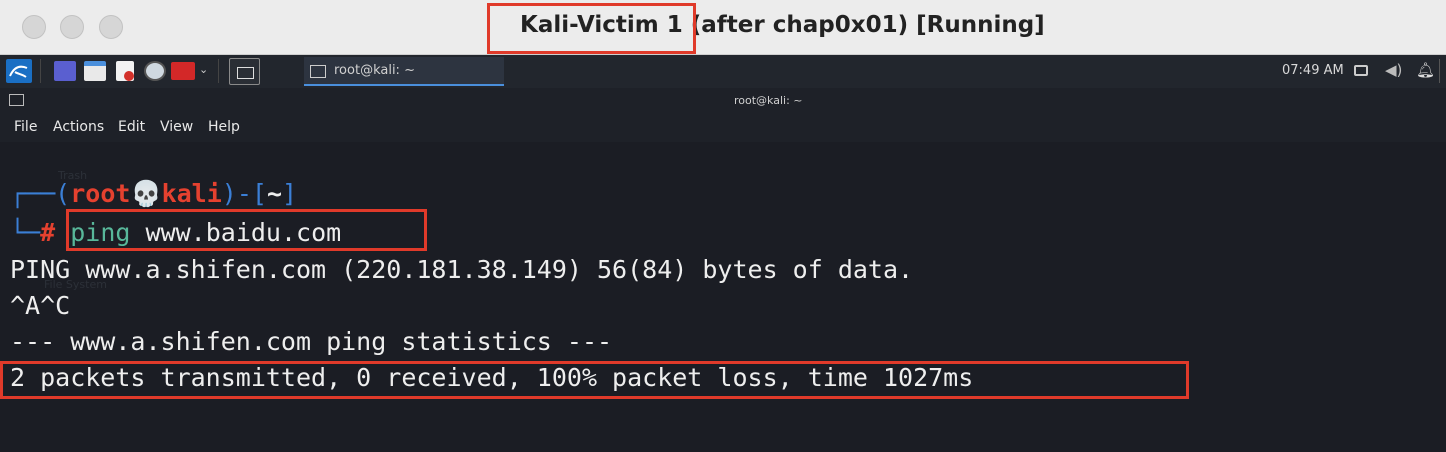 Image resolution: width=1446 pixels, height=452 pixels. Describe the element at coordinates (65, 71) in the screenshot. I see `show-desktop-icon` at that location.